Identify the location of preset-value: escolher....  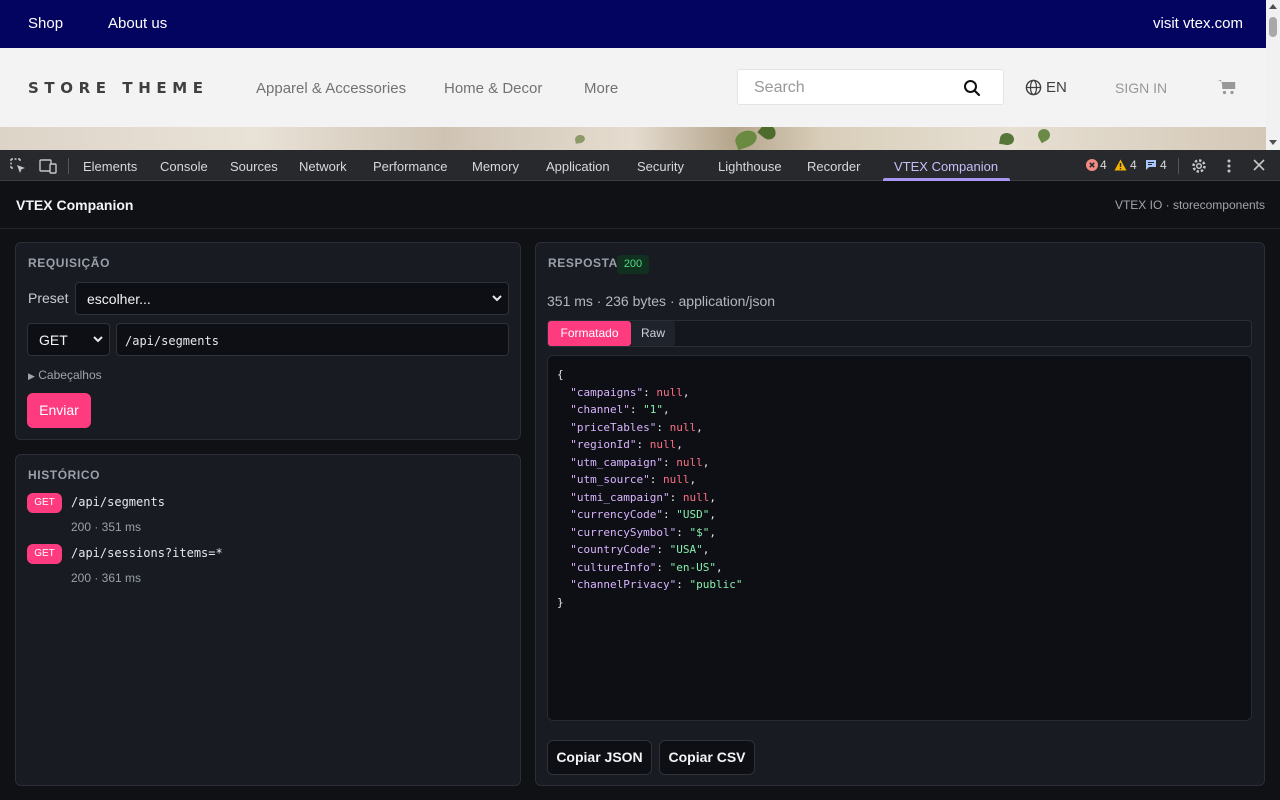
(119, 299).